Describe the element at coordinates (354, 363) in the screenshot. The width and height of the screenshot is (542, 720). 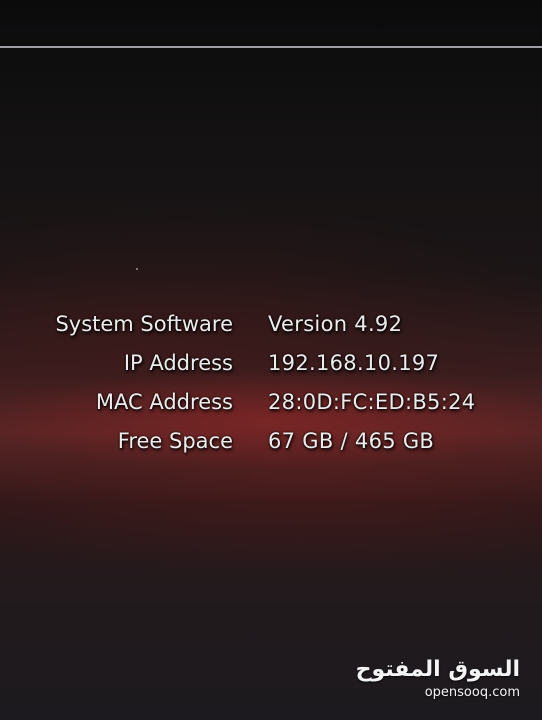
I see `ip-address-value: 192.168.10.197` at that location.